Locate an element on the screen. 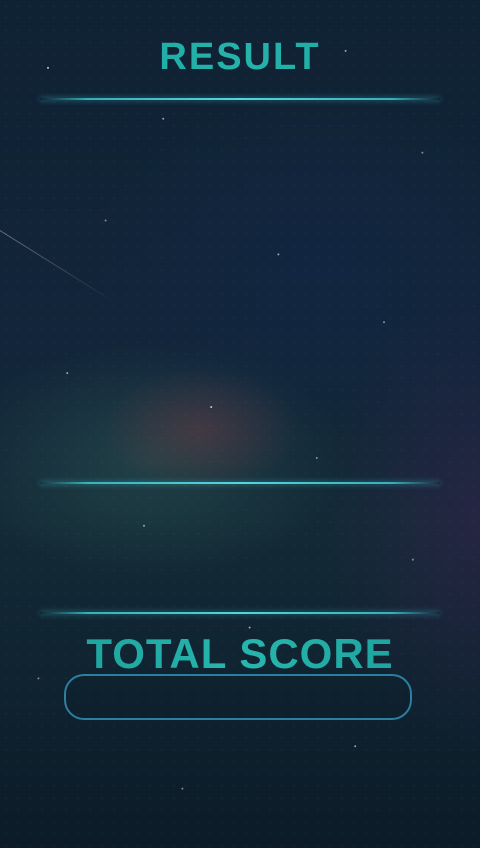  bottom-divider is located at coordinates (240, 613).